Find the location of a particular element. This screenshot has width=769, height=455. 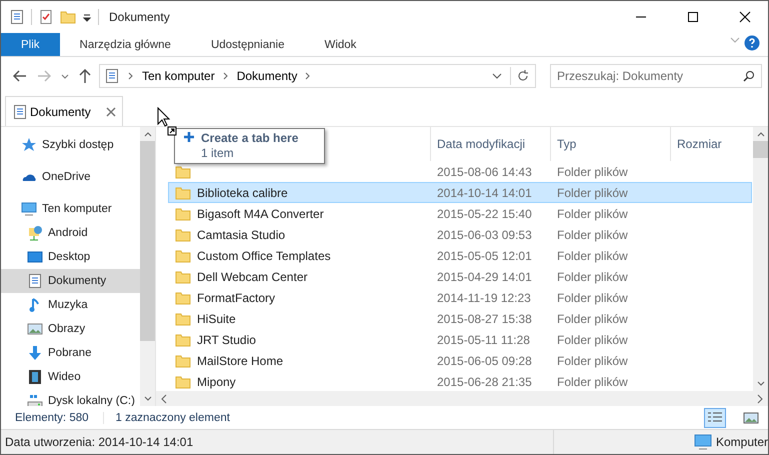

forward-arrow-icon is located at coordinates (44, 76).